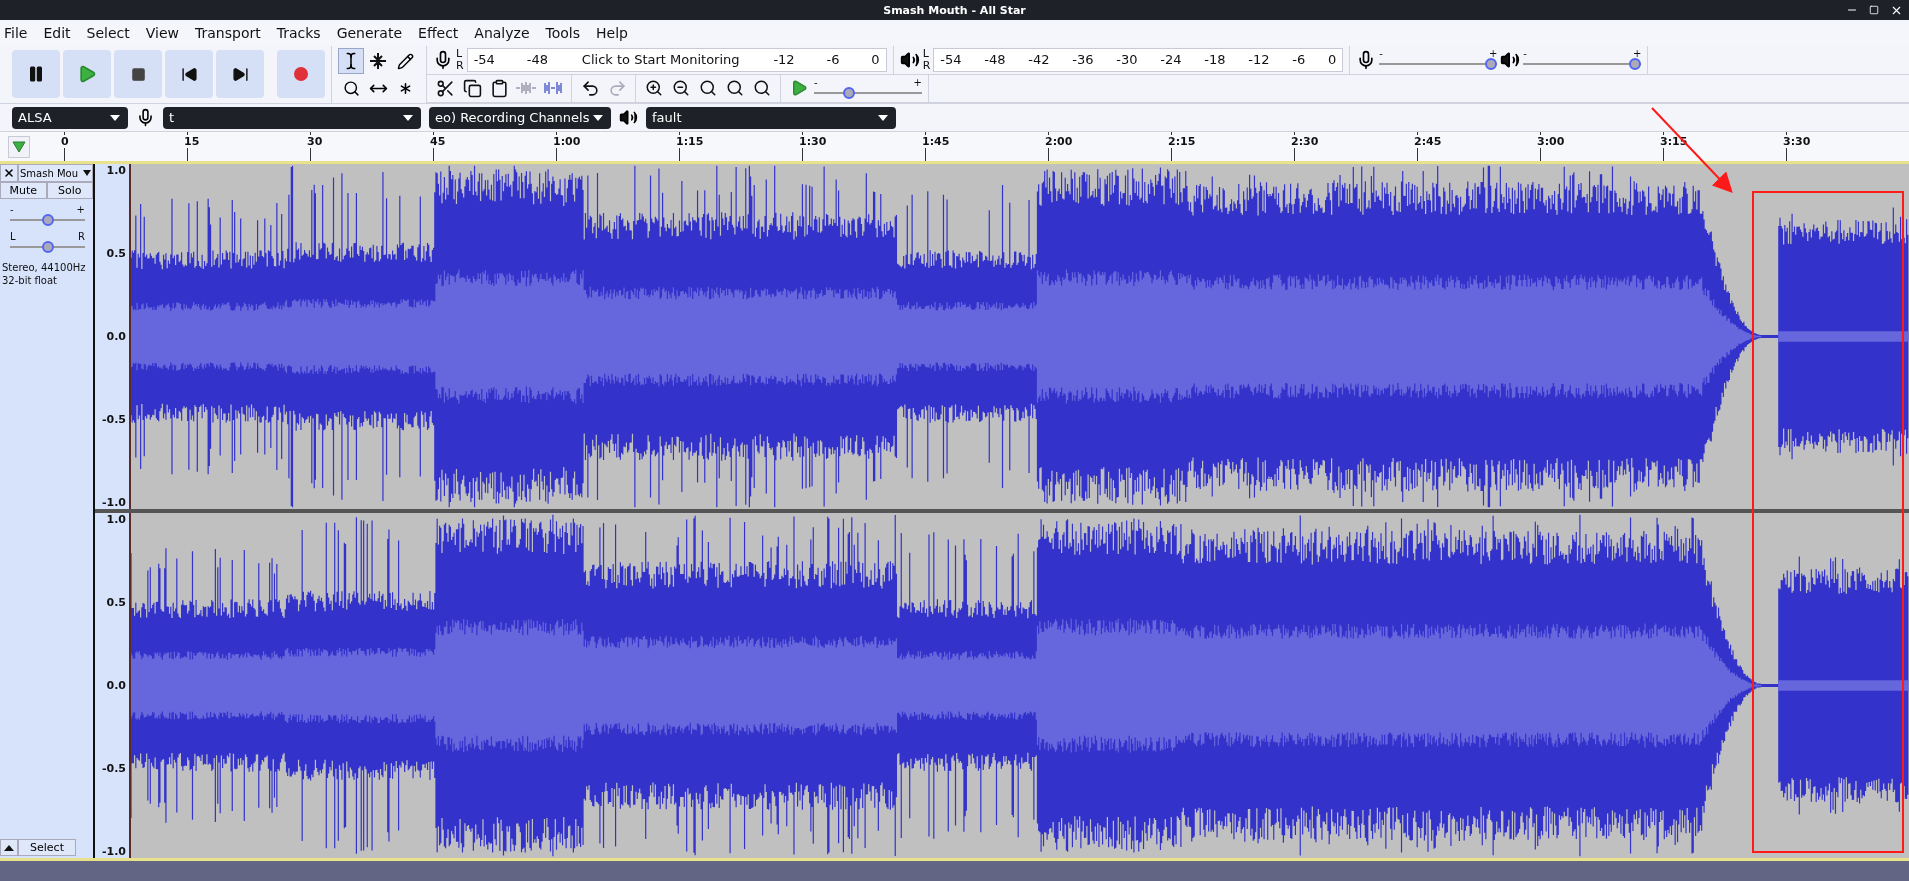  Describe the element at coordinates (567, 141) in the screenshot. I see `timeline-label: 1:00` at that location.